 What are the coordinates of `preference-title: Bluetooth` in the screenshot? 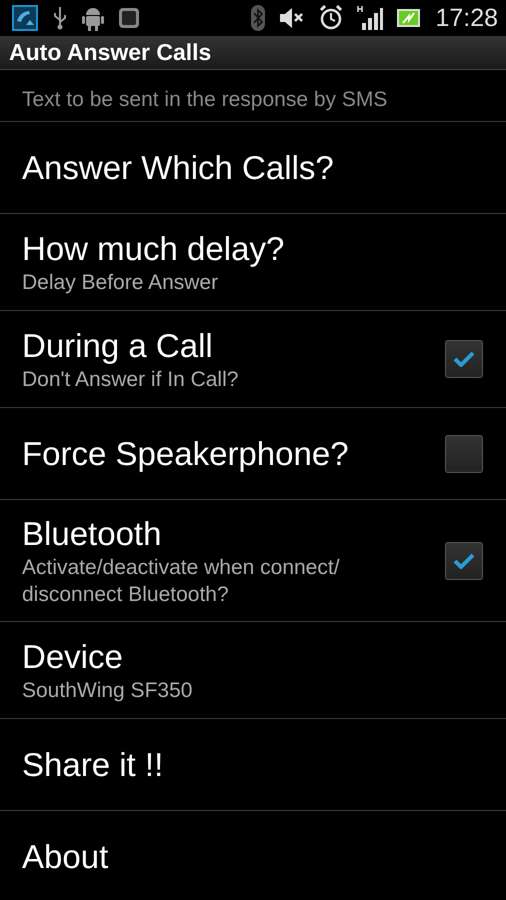 It's located at (92, 534).